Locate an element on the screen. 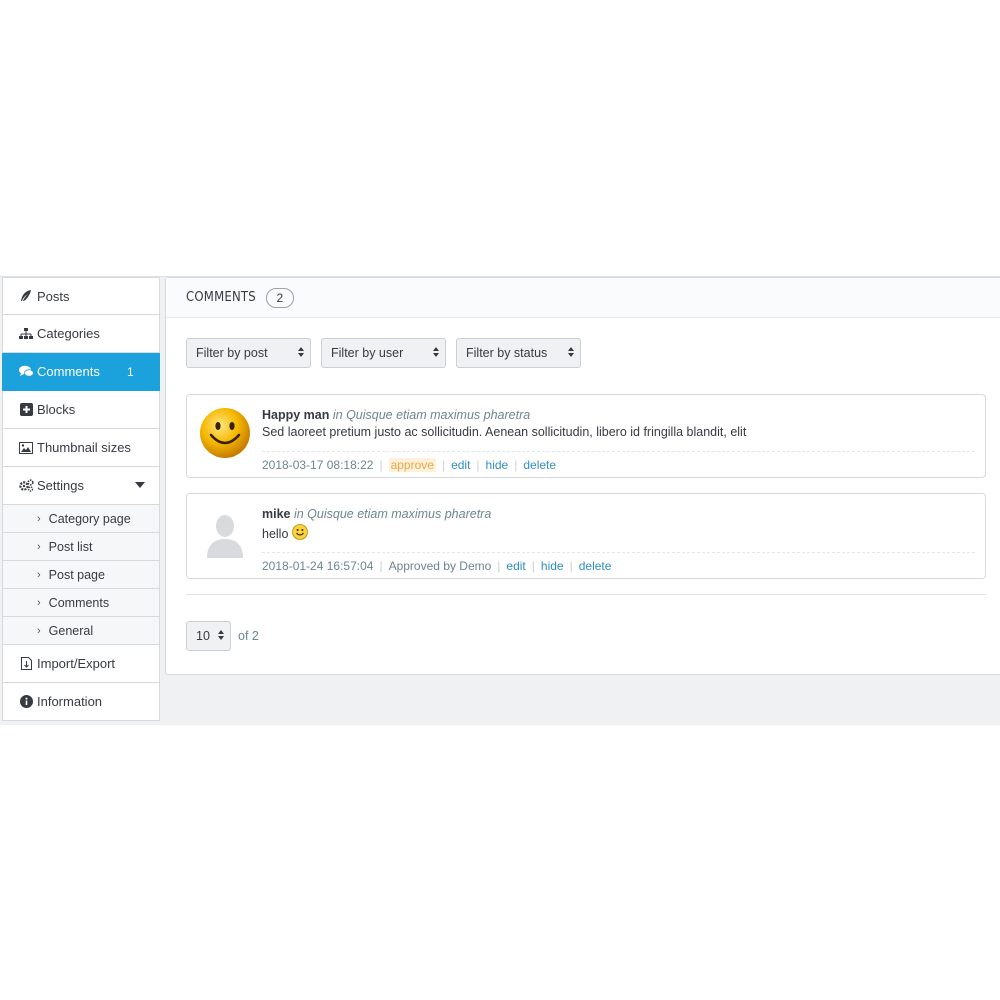  caret-down-icon is located at coordinates (140, 485).